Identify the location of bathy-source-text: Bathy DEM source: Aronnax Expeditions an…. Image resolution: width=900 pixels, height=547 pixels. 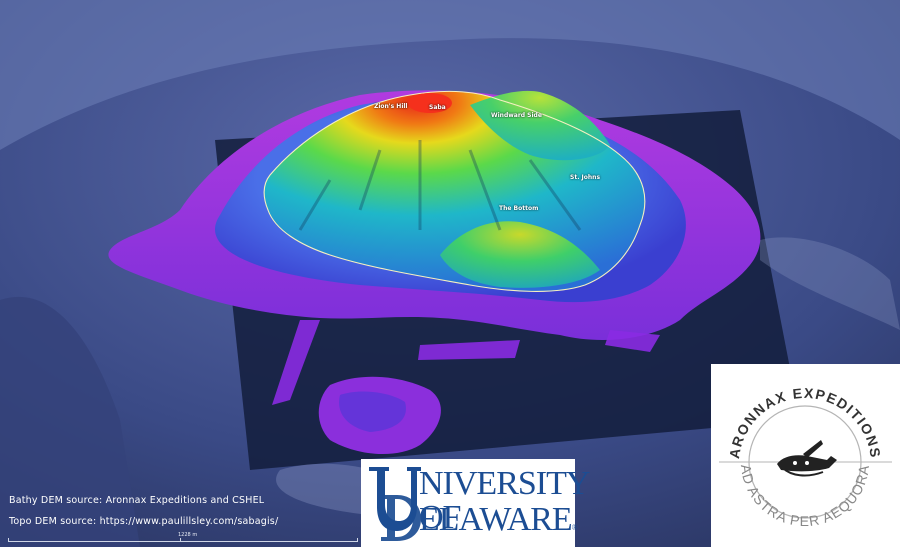
(137, 500).